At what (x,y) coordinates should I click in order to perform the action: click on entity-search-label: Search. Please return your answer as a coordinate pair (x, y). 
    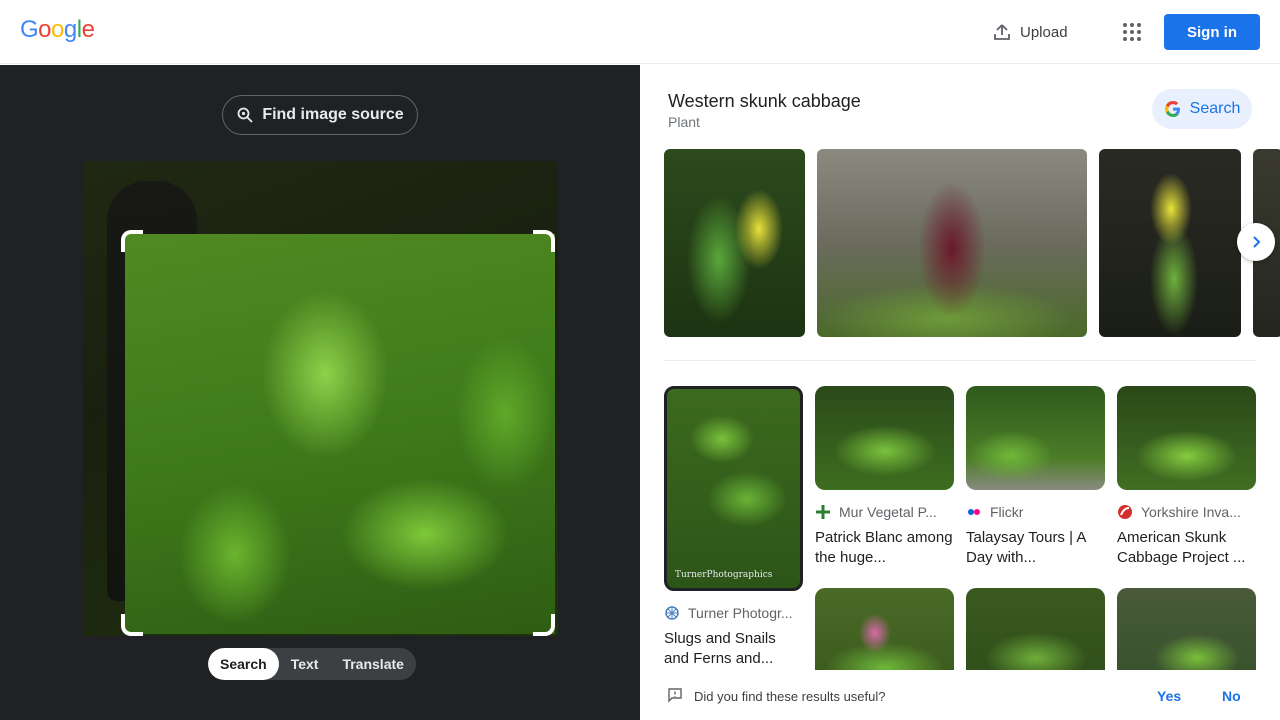
    Looking at the image, I should click on (1215, 108).